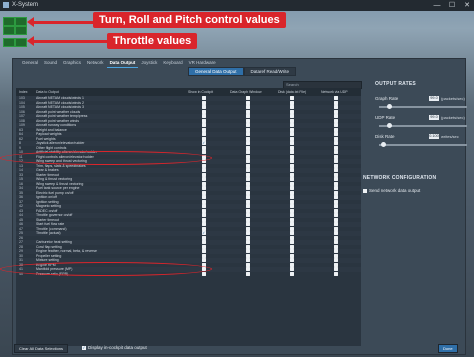 This screenshot has height=357, width=474. What do you see at coordinates (448, 348) in the screenshot?
I see `done-button: Done` at bounding box center [448, 348].